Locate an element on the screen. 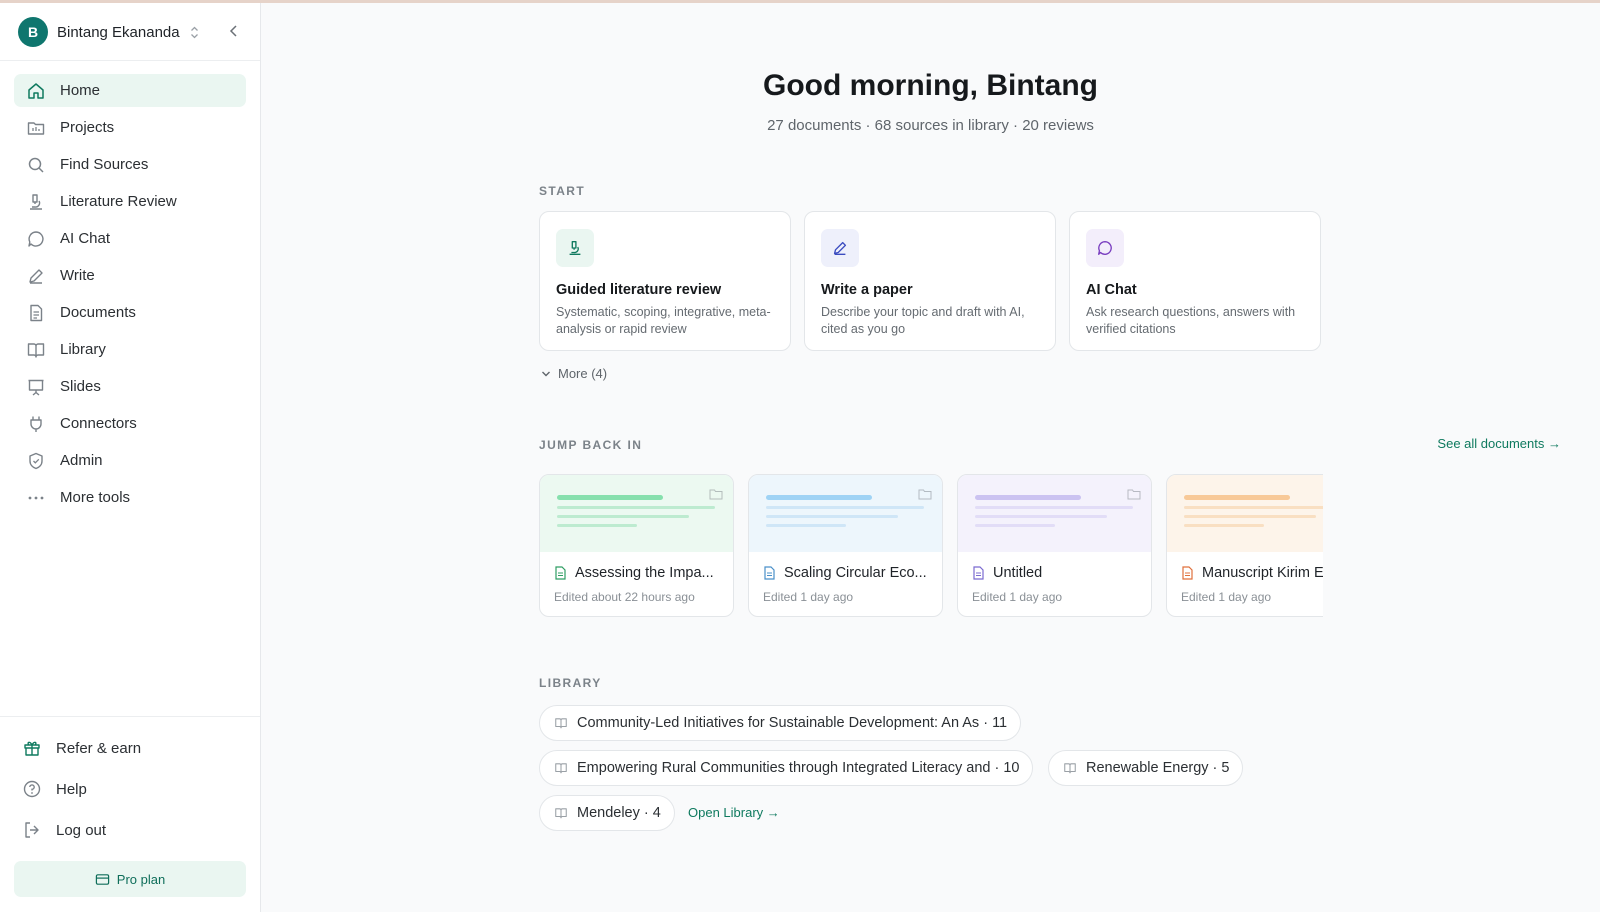 Image resolution: width=1600 pixels, height=912 pixels. recent-doc-card: Untitled Edited 1 day ago is located at coordinates (1054, 545).